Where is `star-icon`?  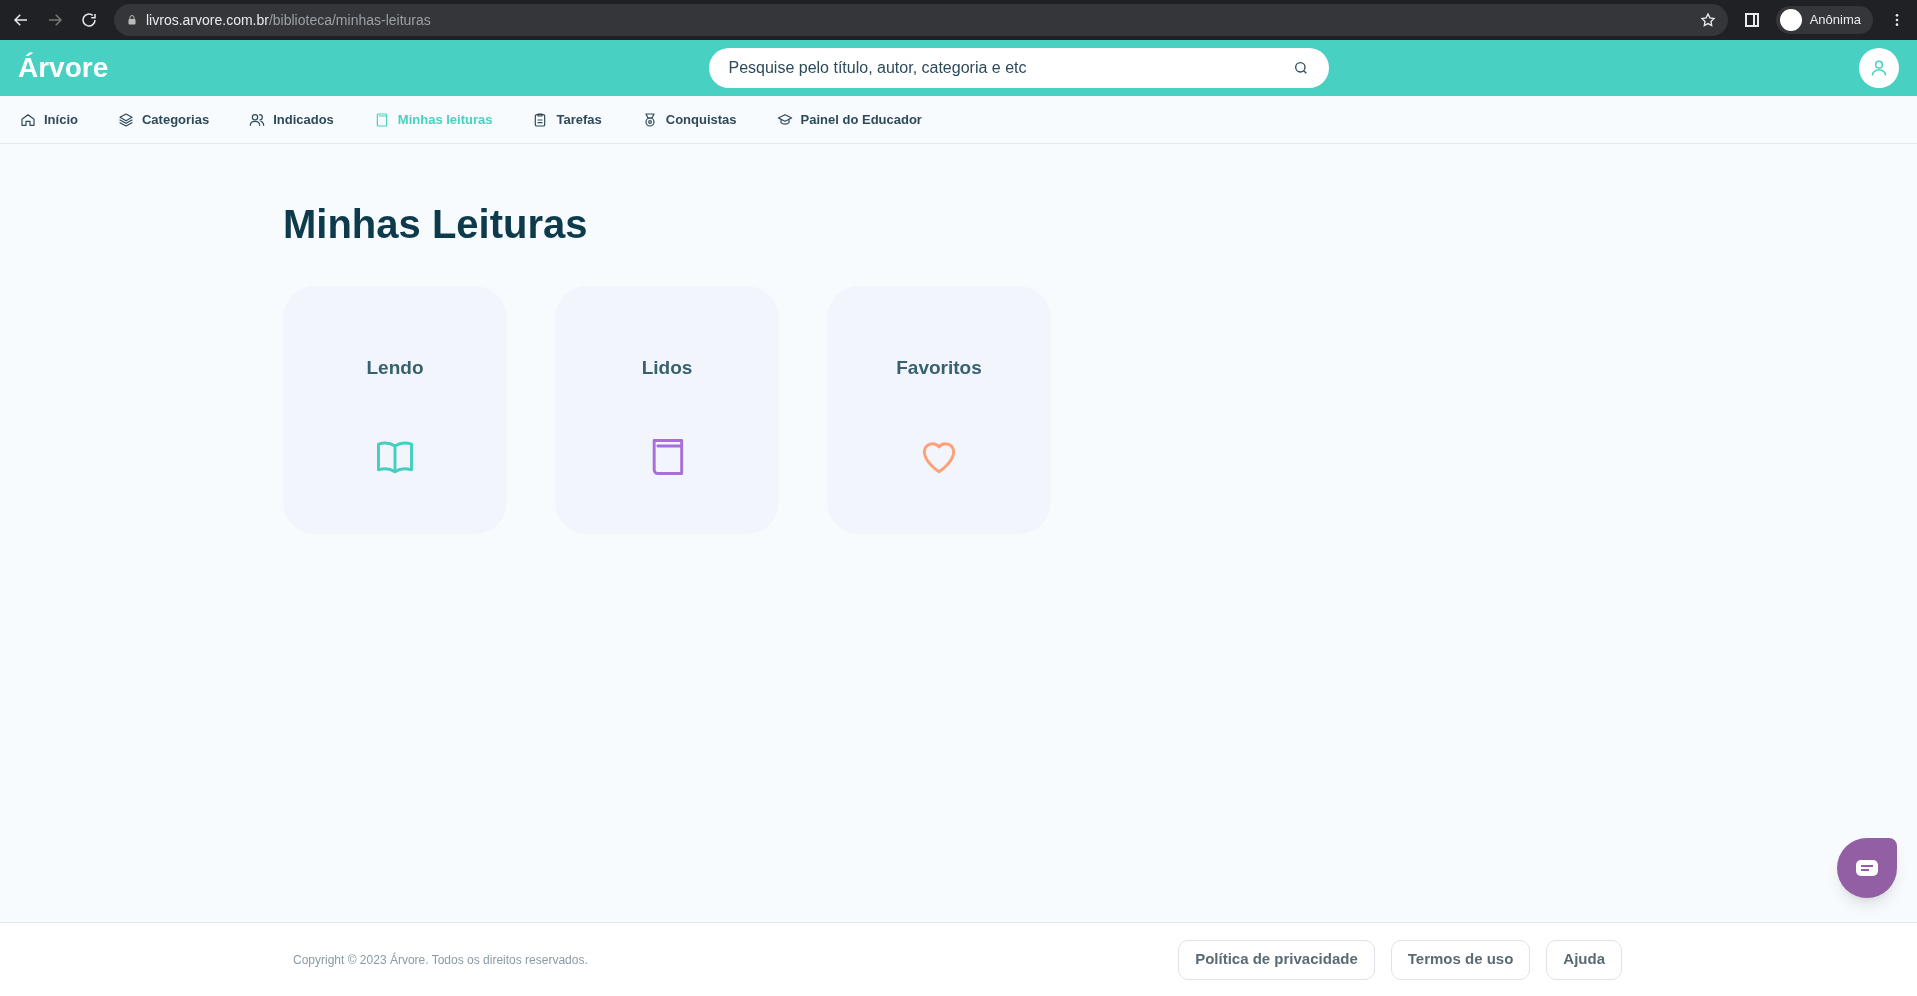 star-icon is located at coordinates (1707, 20).